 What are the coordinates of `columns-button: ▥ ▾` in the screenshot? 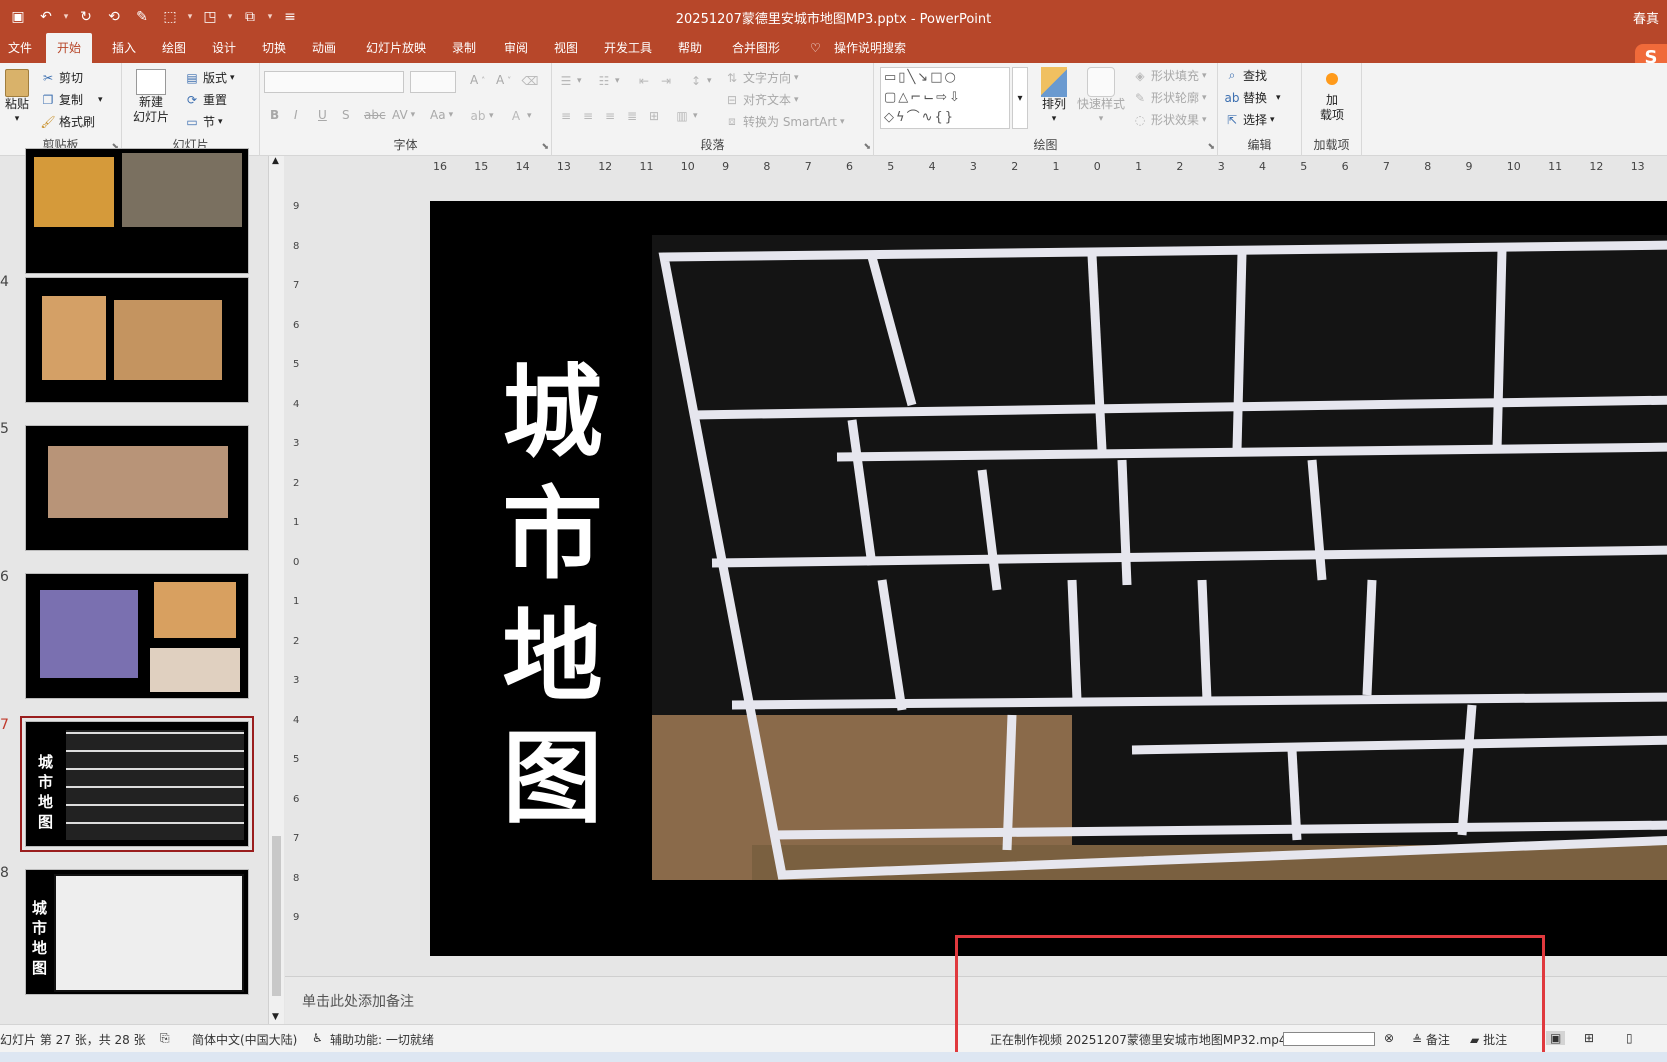 It's located at (685, 116).